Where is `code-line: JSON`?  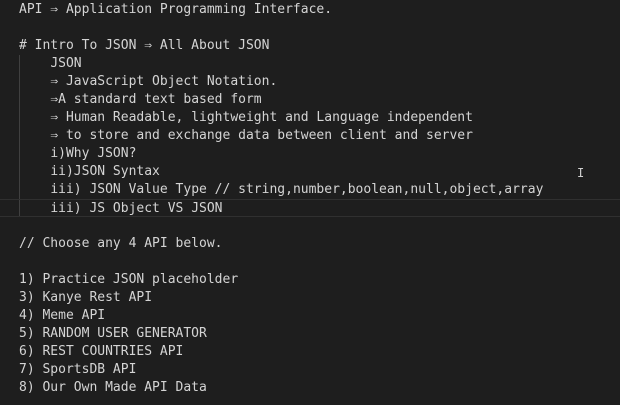
code-line: JSON is located at coordinates (310, 64).